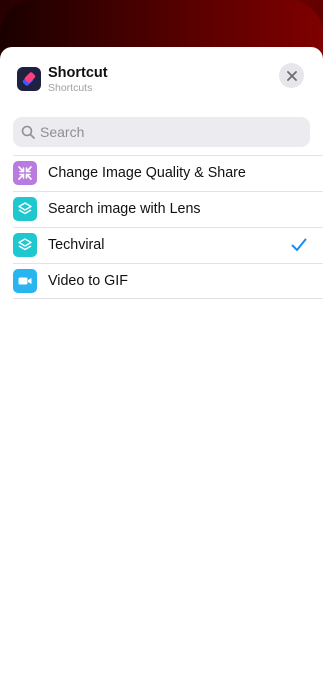  What do you see at coordinates (88, 281) in the screenshot?
I see `list-item-label: Video to GIF` at bounding box center [88, 281].